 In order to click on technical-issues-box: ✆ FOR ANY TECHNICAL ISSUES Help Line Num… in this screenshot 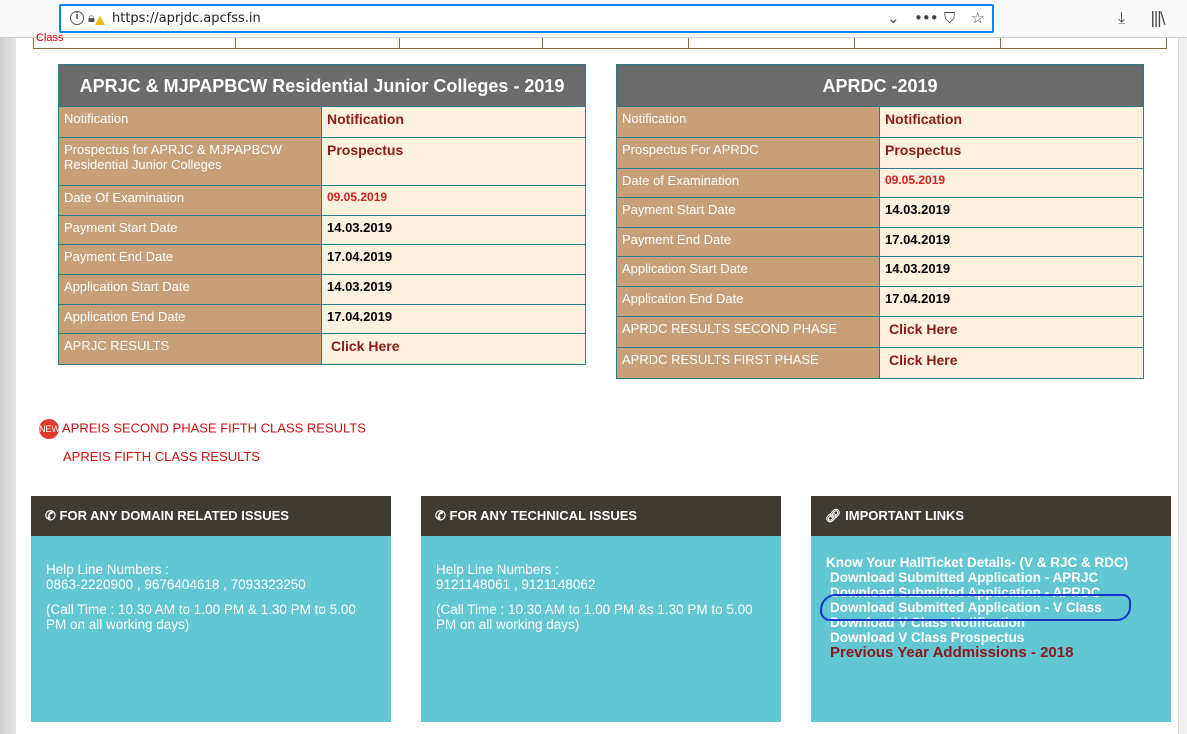, I will do `click(601, 609)`.